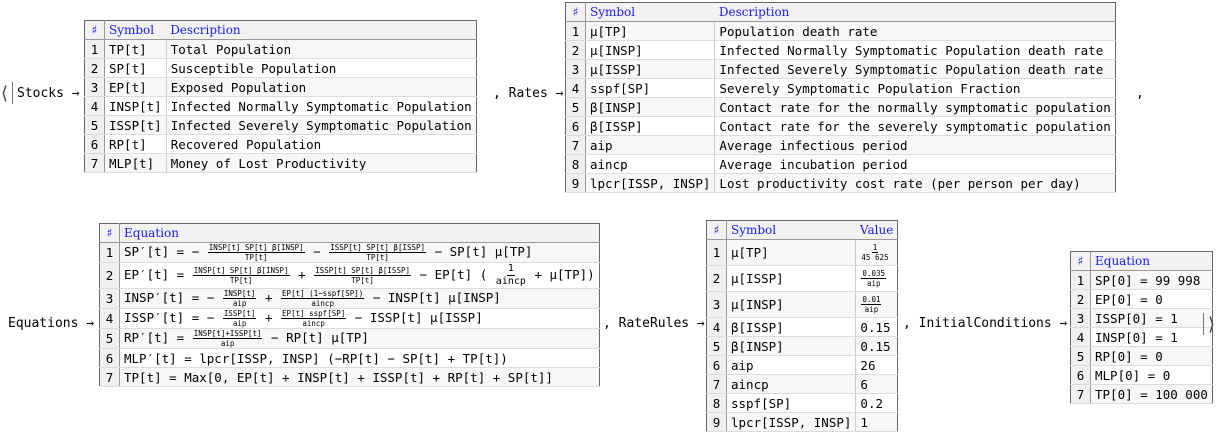 Image resolution: width=1225 pixels, height=432 pixels. I want to click on fraction-numerator: 0.035, so click(873, 274).